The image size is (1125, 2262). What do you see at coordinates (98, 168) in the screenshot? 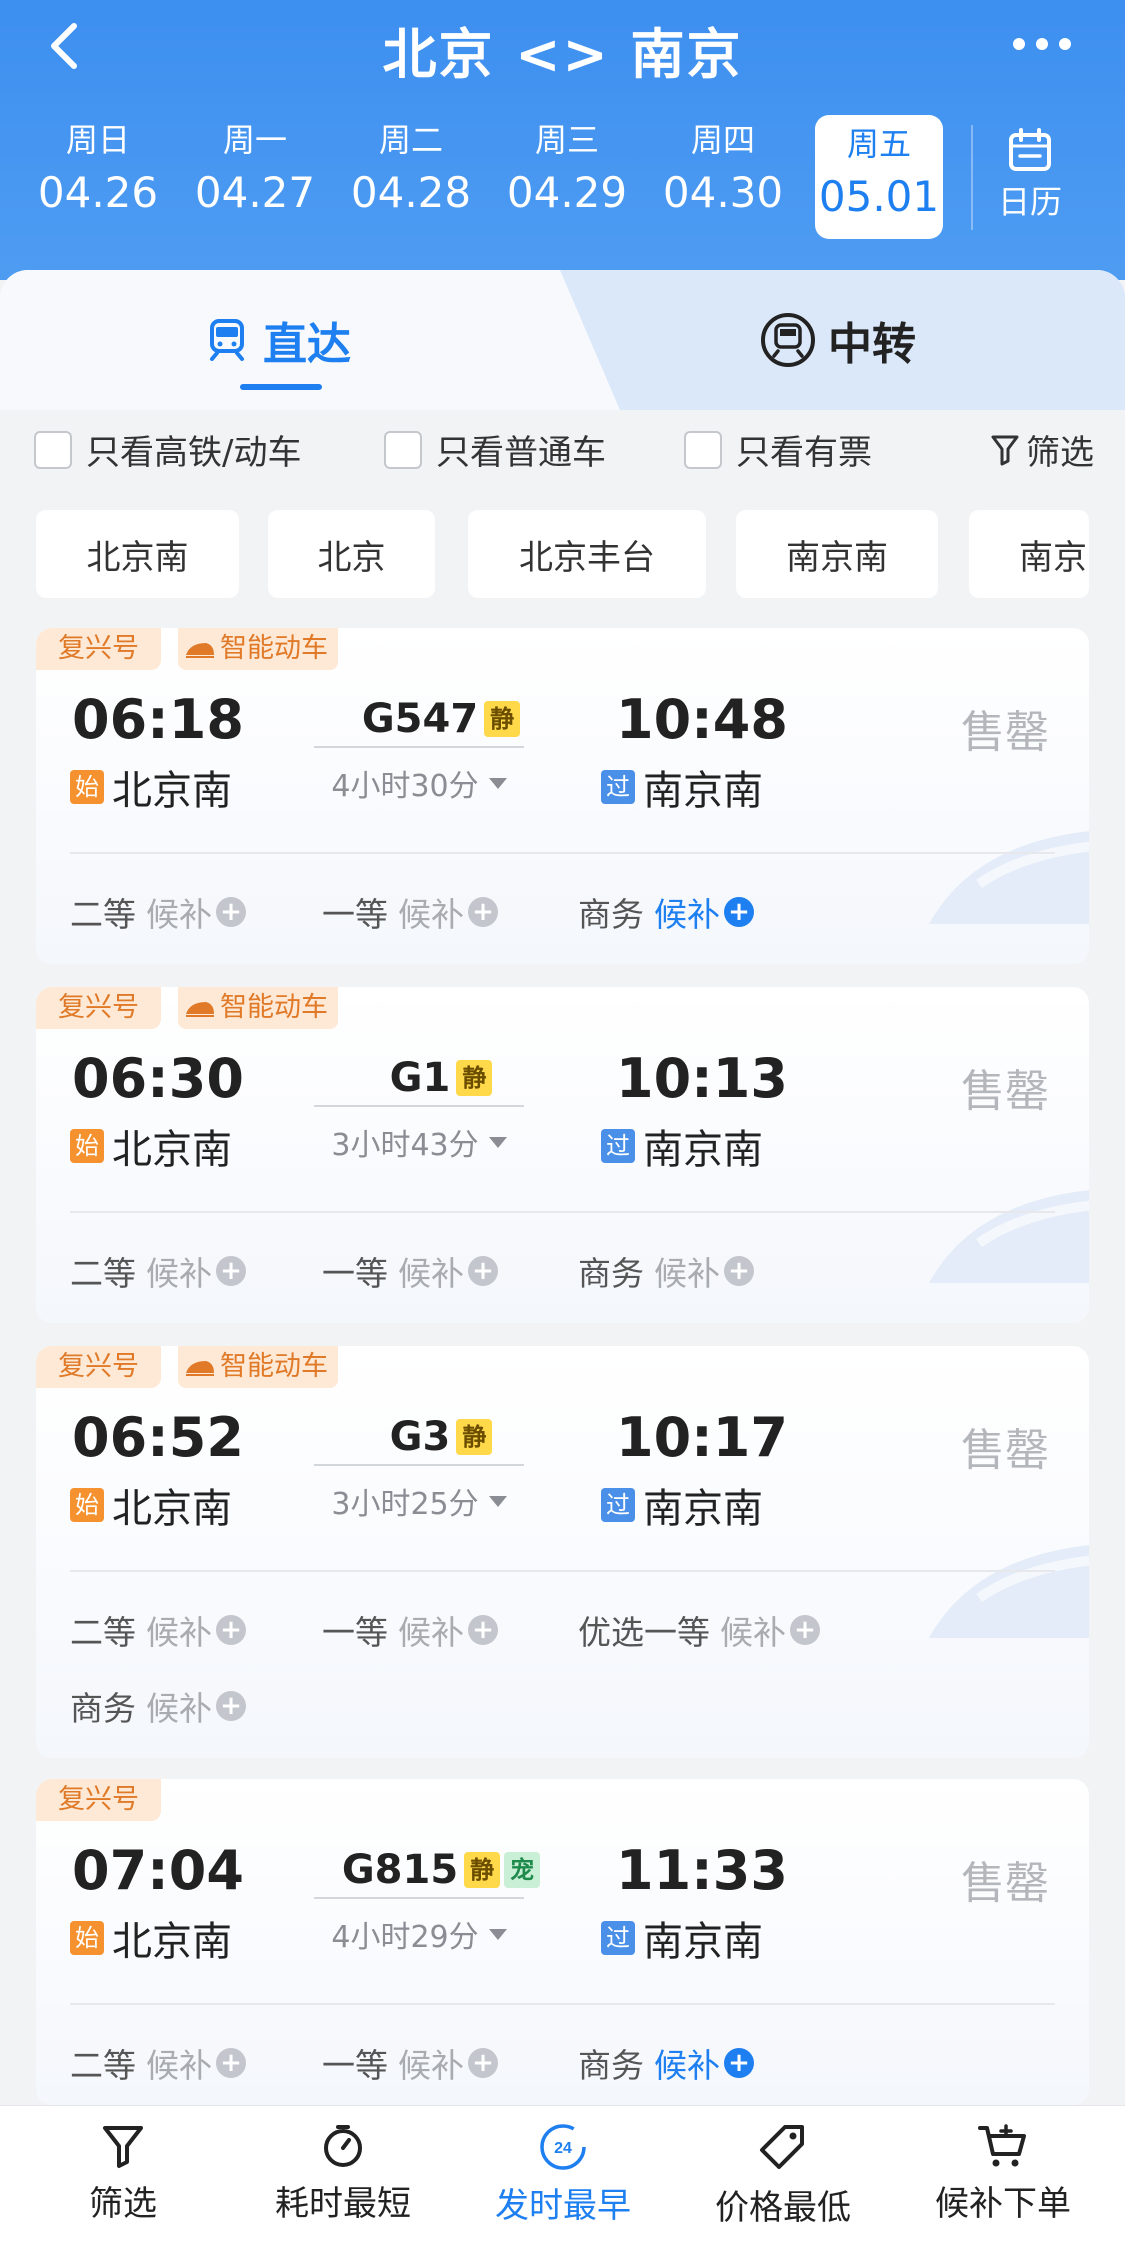
I see `date-item: 周日 04.26` at bounding box center [98, 168].